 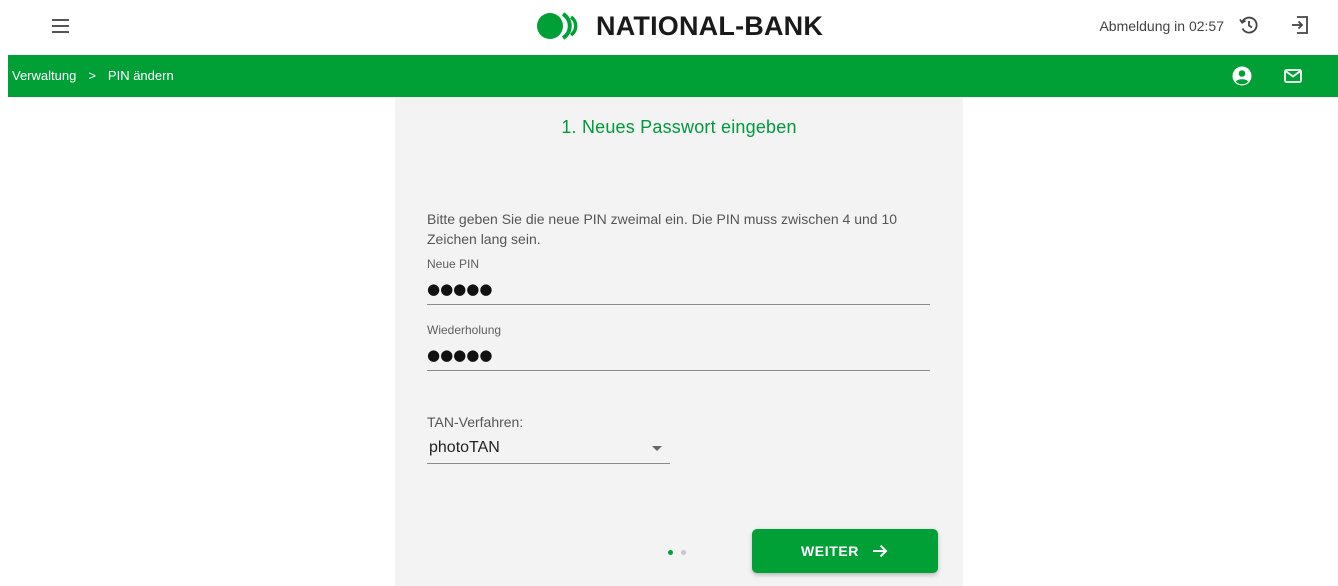 I want to click on repeat-pin-field: Wiederholung, so click(x=678, y=347).